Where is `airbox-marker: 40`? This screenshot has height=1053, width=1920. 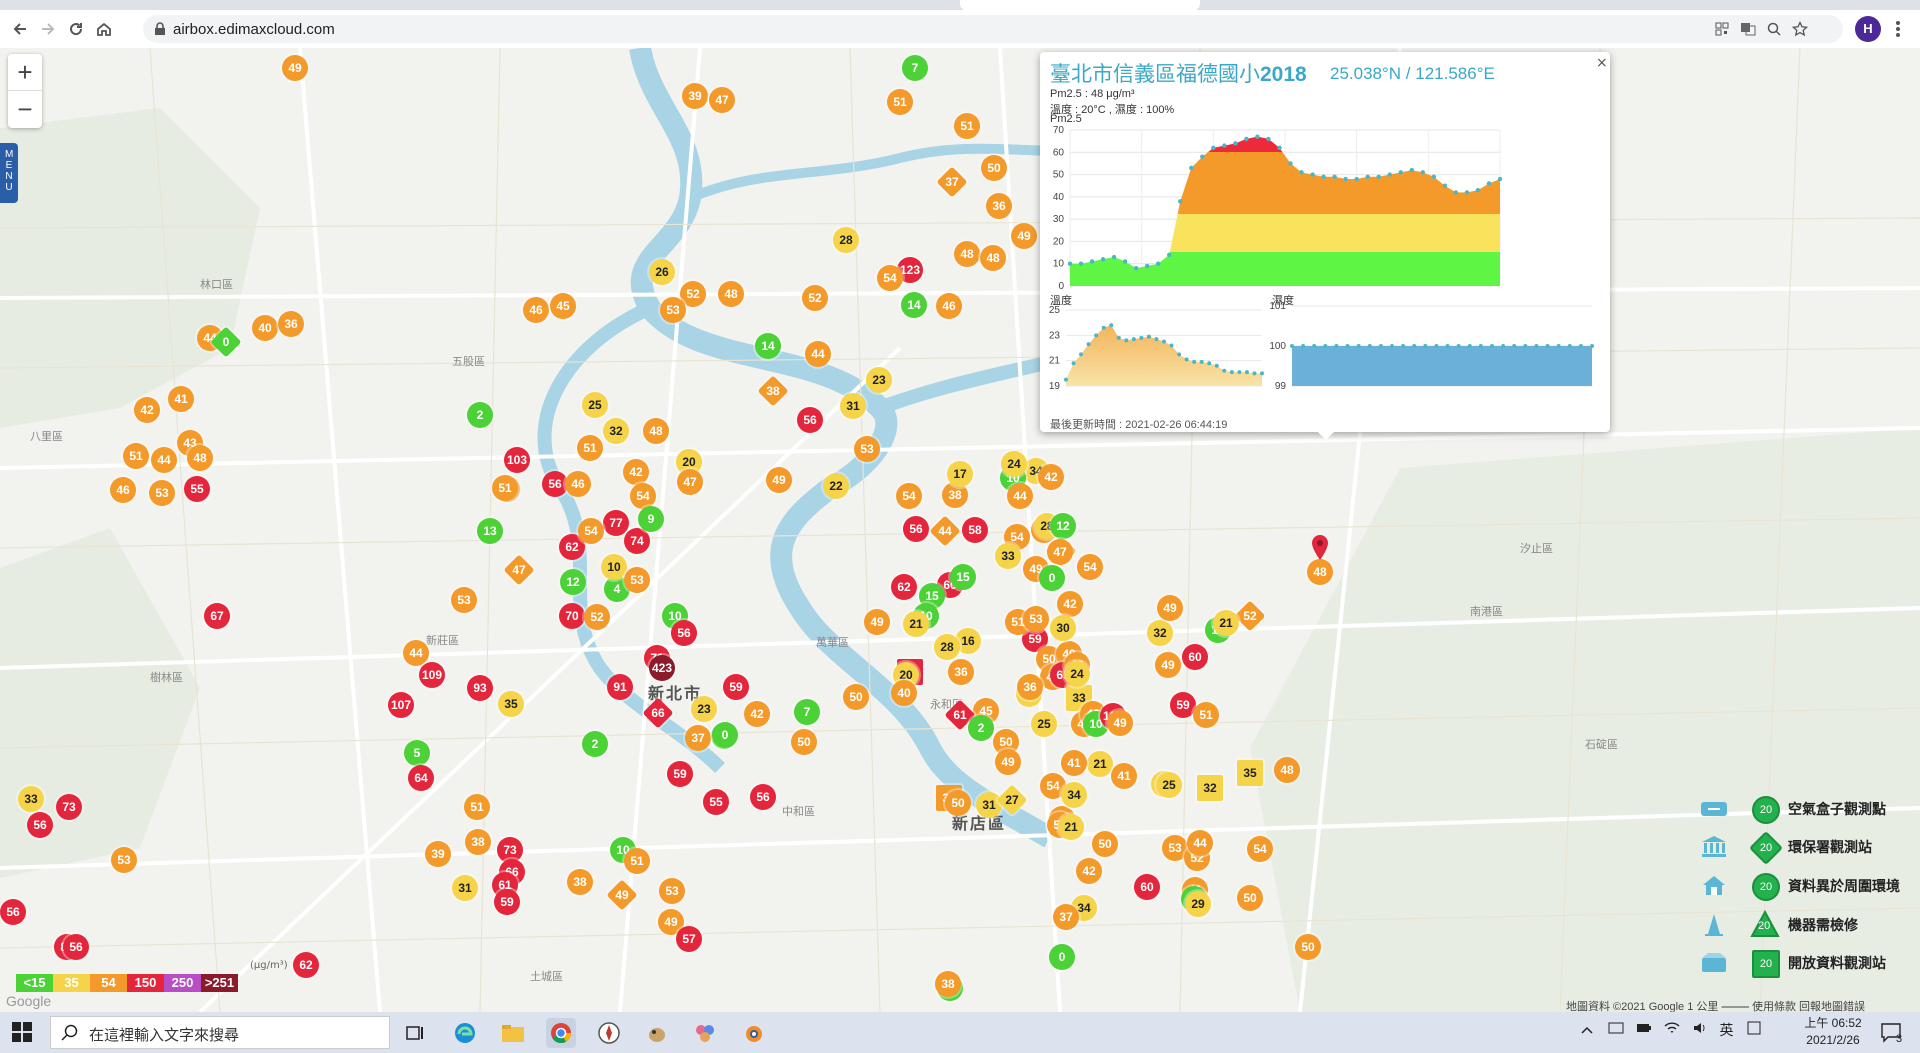 airbox-marker: 40 is located at coordinates (265, 328).